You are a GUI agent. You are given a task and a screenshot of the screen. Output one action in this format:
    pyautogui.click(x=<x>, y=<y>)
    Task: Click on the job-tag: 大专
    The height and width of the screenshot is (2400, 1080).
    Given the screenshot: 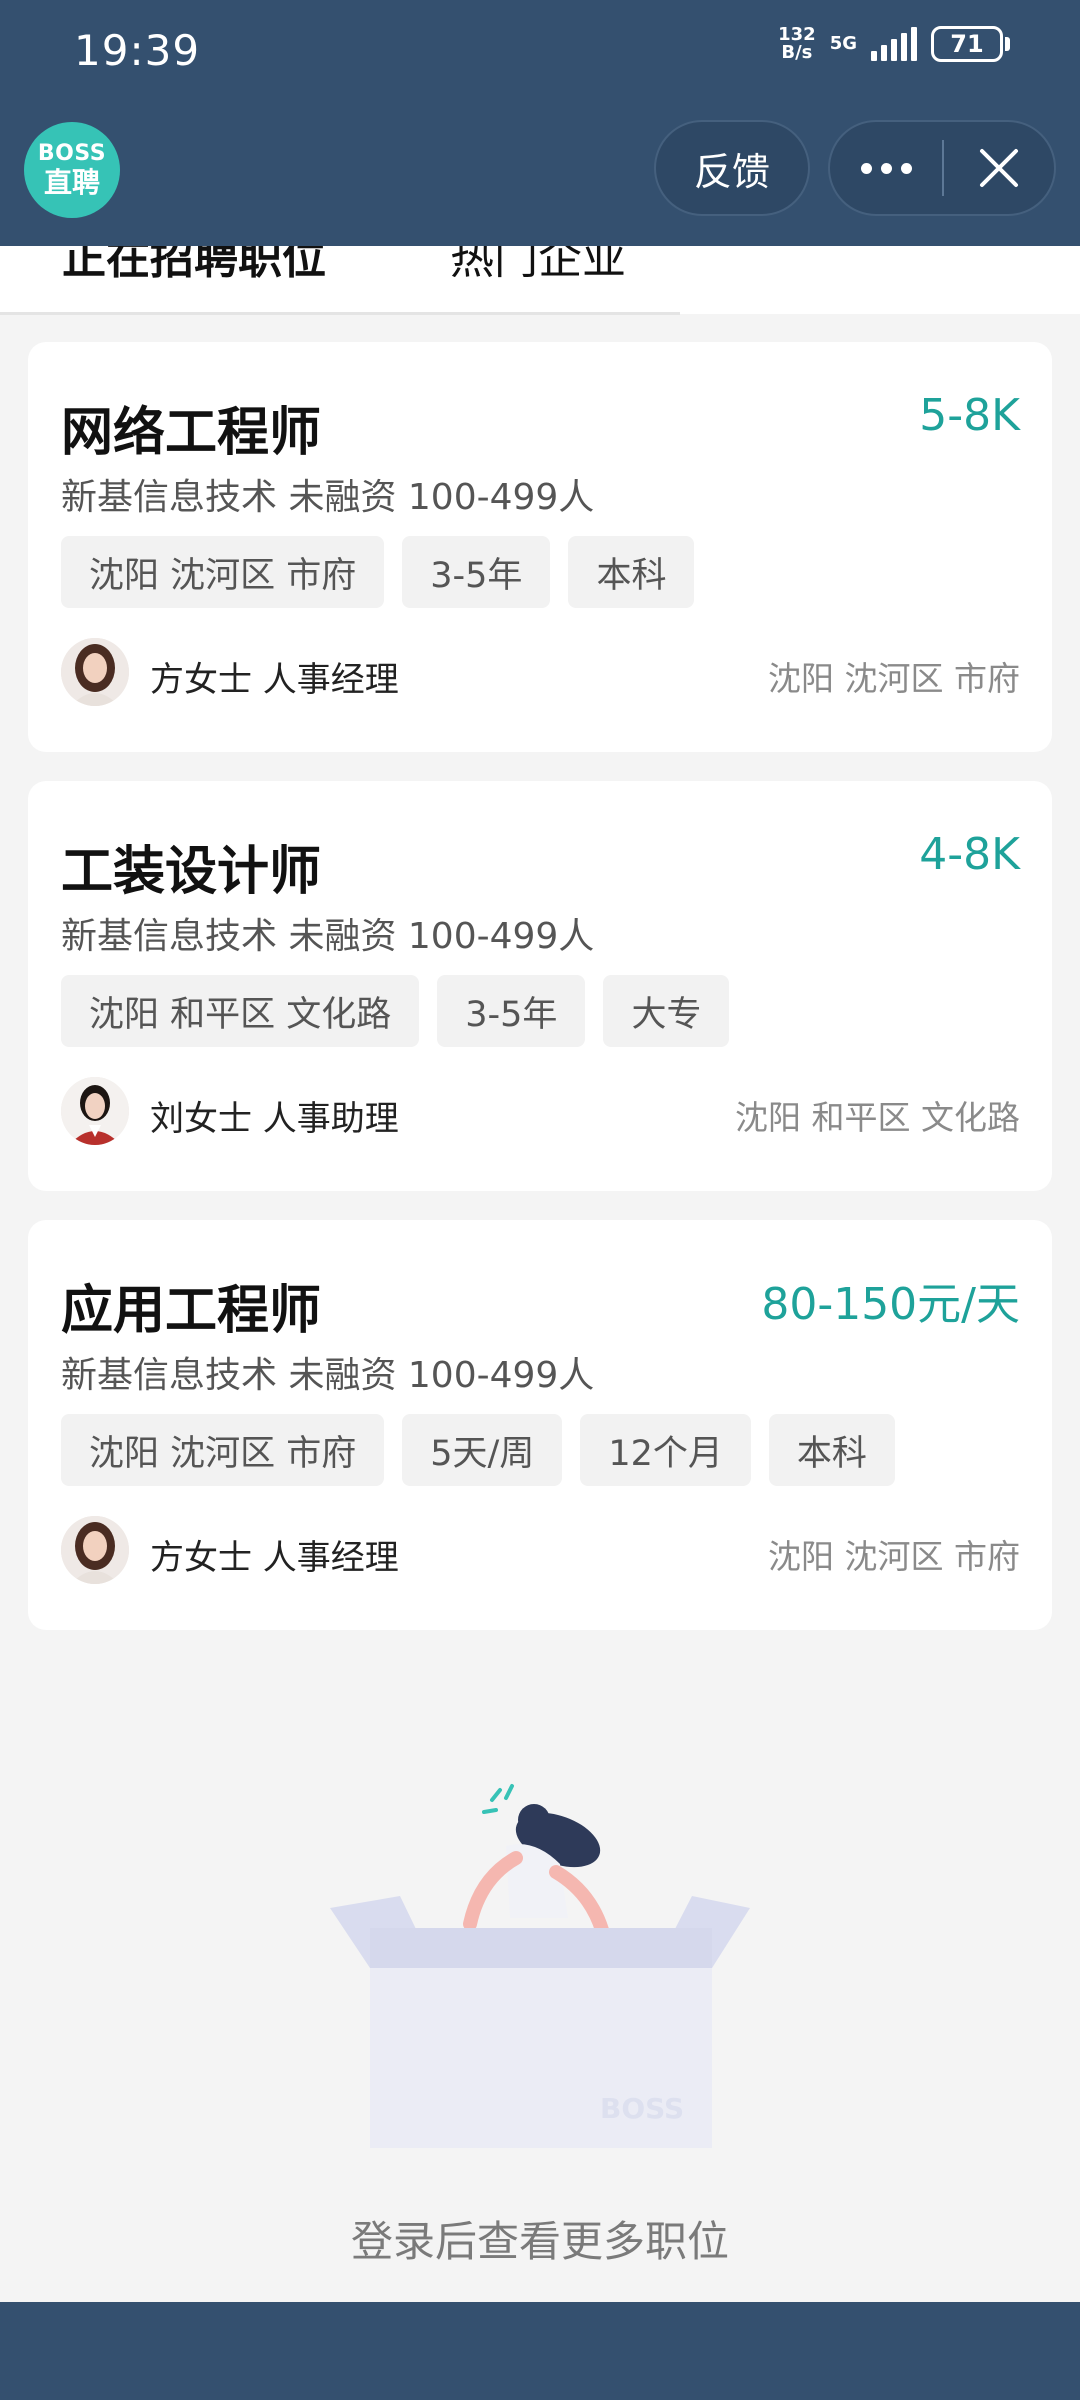 What is the action you would take?
    pyautogui.click(x=666, y=1011)
    